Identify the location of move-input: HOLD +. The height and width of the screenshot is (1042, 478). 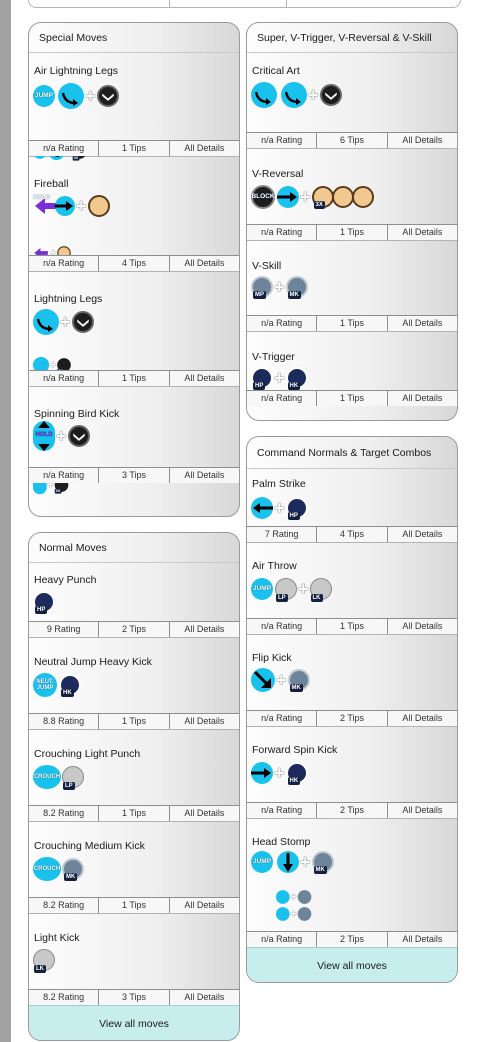
(71, 206).